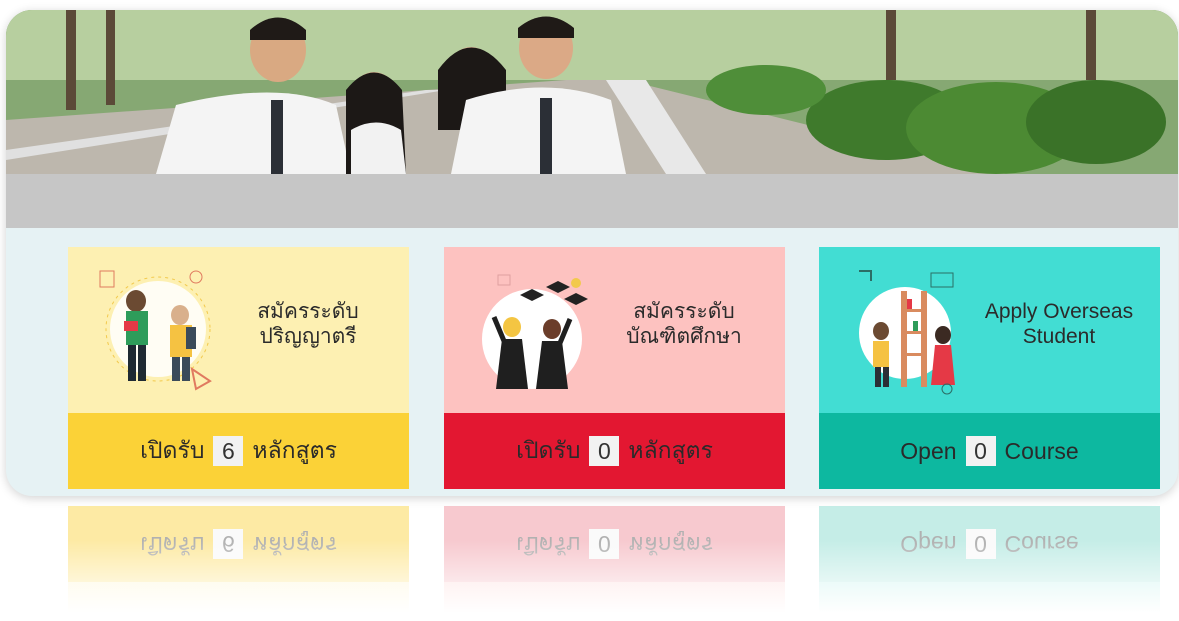  I want to click on graduate-card-top: สมัครระดับ บัณฑิตศึกษา, so click(614, 330).